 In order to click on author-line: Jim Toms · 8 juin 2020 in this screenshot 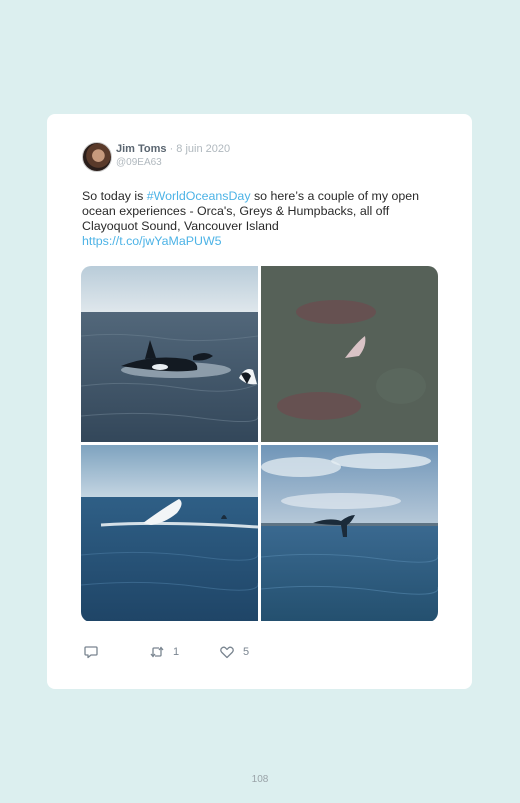, I will do `click(173, 149)`.